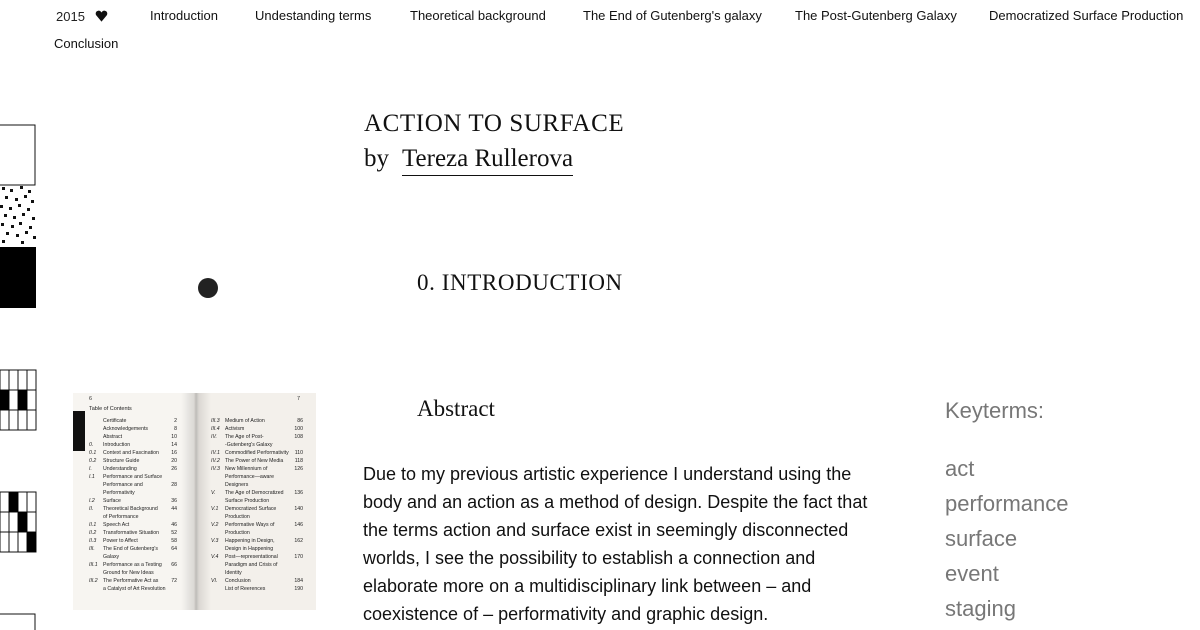 This screenshot has width=1200, height=630. What do you see at coordinates (133, 573) in the screenshot?
I see `book-toc-row: Ground for New Ideas` at bounding box center [133, 573].